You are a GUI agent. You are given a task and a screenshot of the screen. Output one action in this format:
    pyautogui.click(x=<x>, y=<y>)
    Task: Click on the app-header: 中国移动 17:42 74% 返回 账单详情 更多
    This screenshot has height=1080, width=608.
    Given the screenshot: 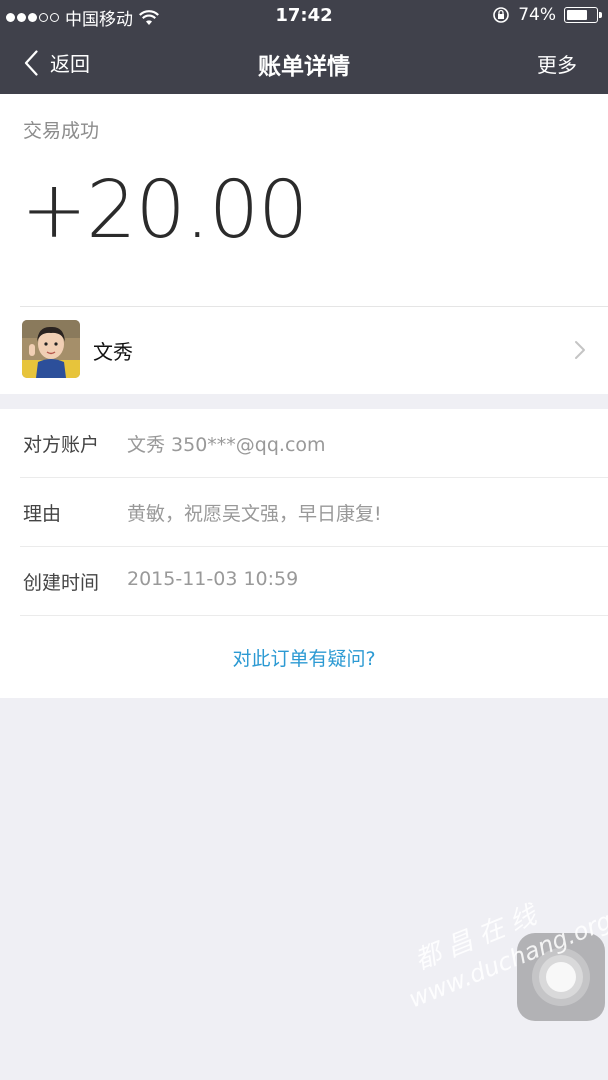 What is the action you would take?
    pyautogui.click(x=304, y=47)
    